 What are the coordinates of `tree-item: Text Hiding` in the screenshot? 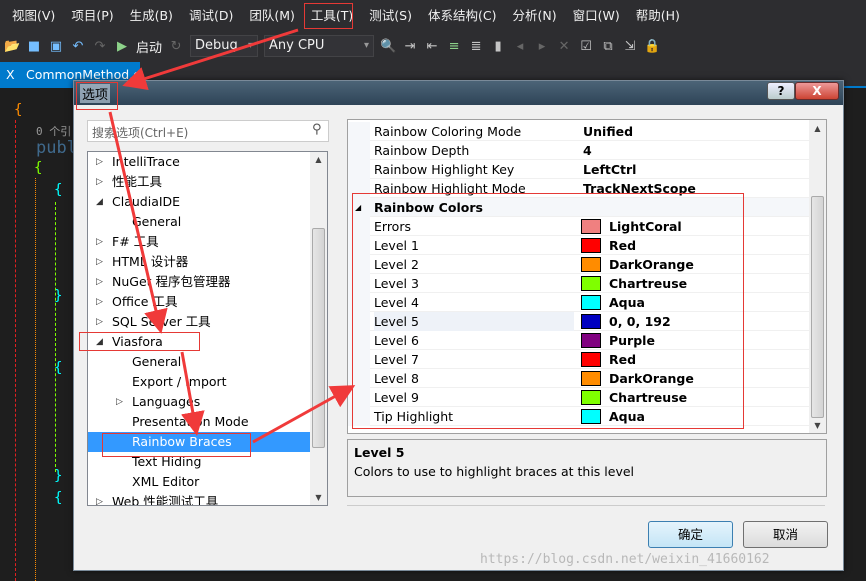 It's located at (199, 462).